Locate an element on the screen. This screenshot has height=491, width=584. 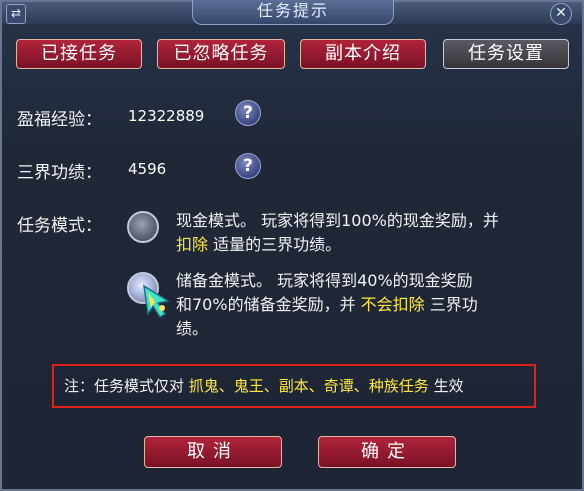
note-prefix: 注：任务模式仅对 is located at coordinates (126, 386).